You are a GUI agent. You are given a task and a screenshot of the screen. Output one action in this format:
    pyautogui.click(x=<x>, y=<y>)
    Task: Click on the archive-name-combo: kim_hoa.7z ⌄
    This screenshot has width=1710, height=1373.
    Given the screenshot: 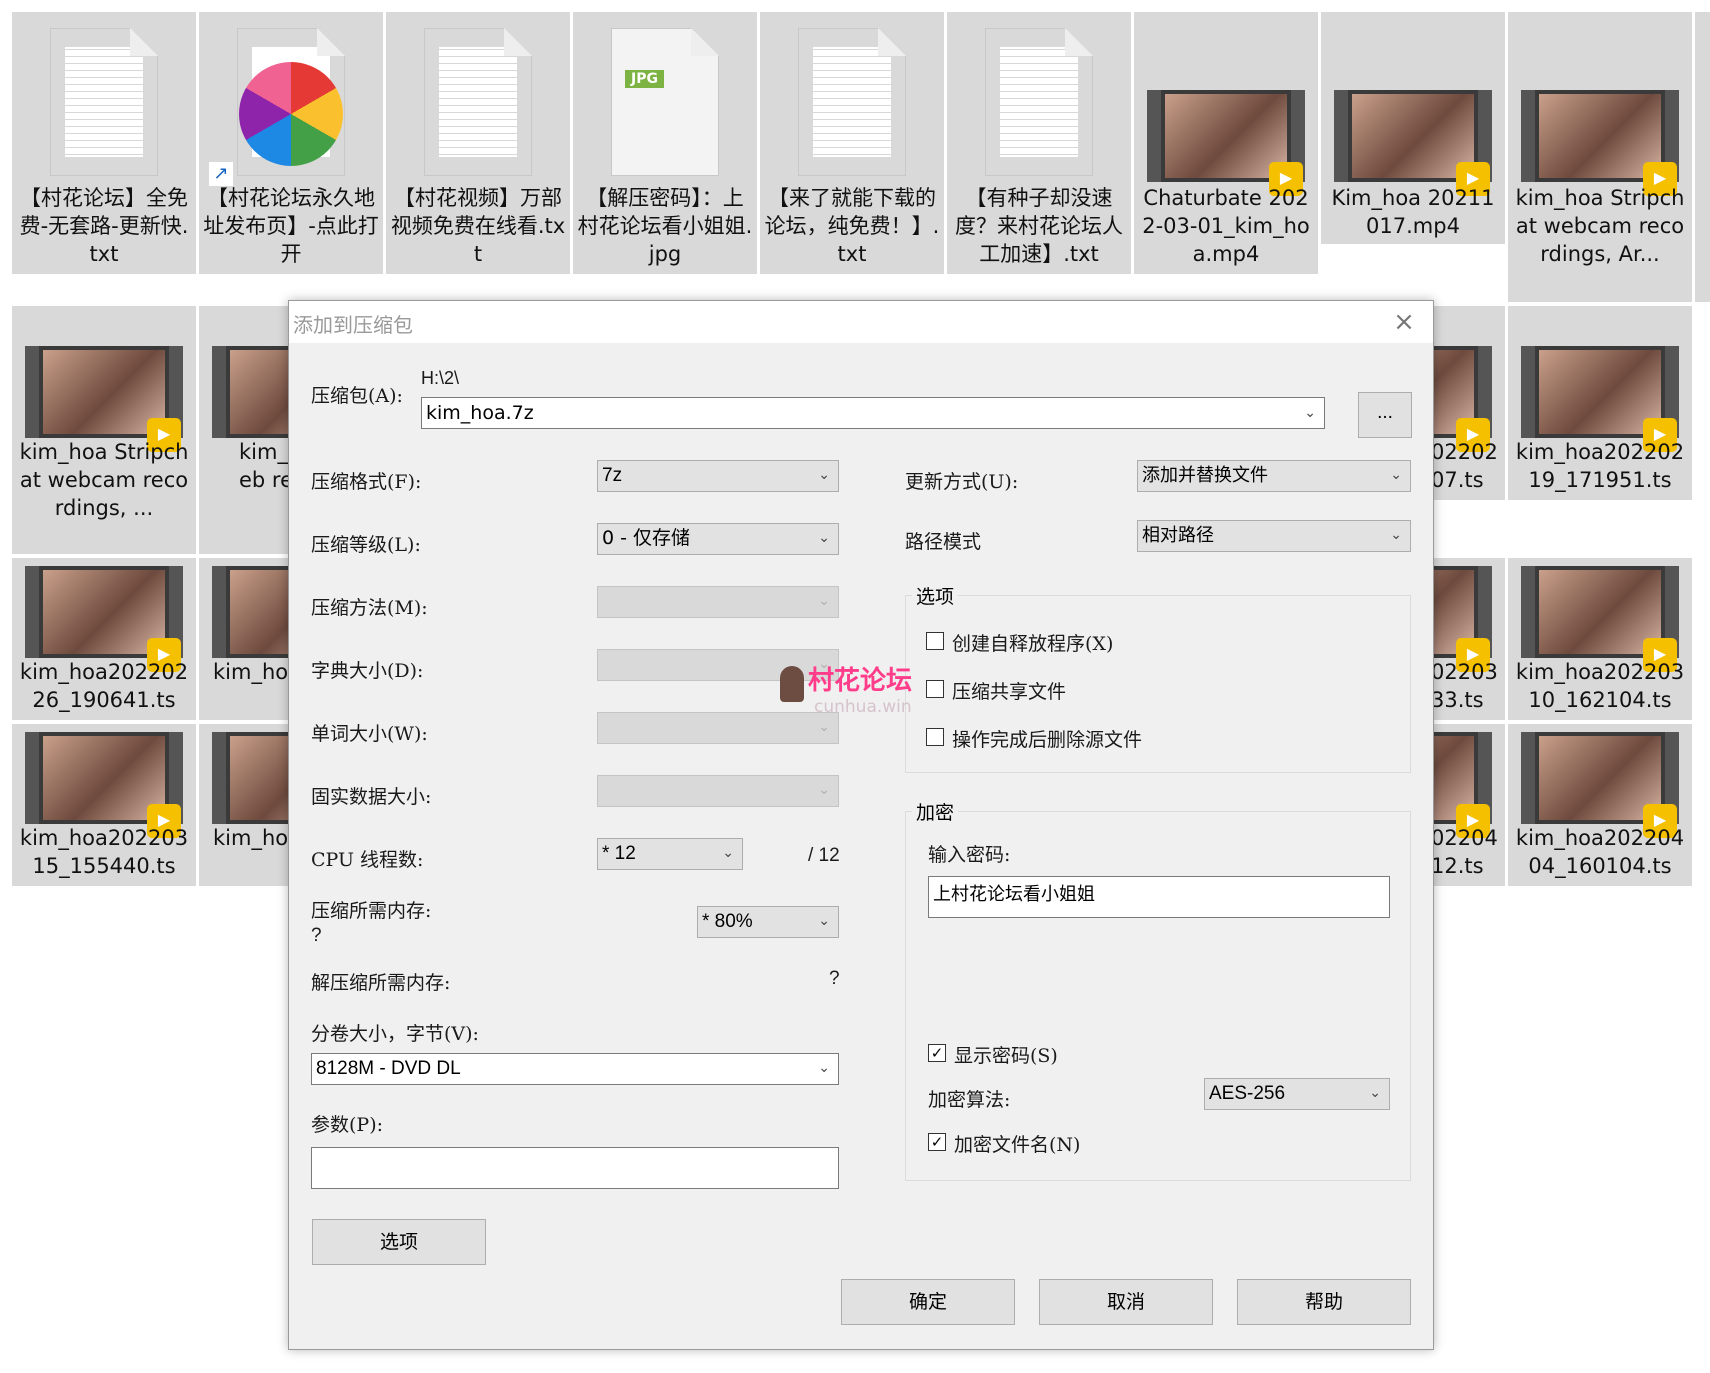 What is the action you would take?
    pyautogui.click(x=873, y=413)
    